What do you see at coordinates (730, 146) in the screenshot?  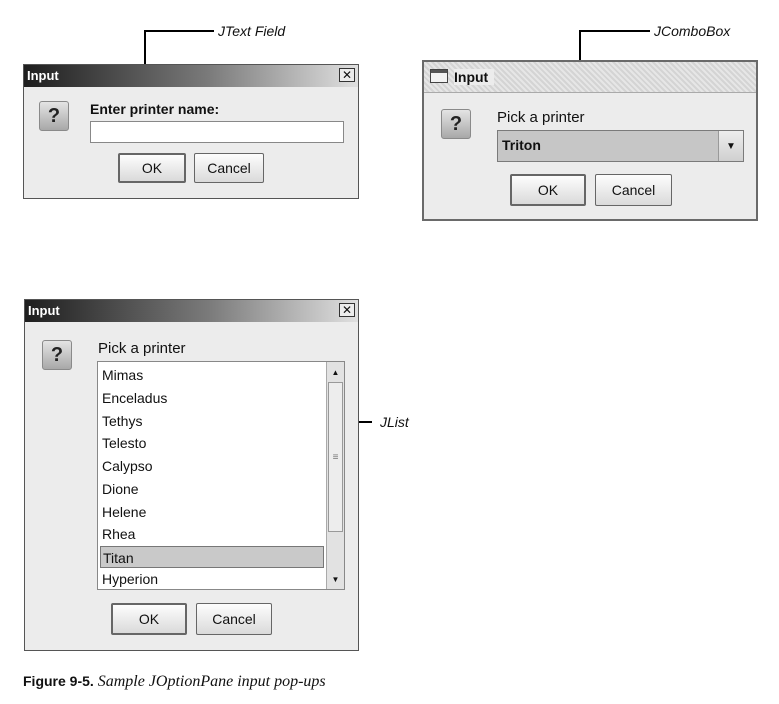 I see `chevron-down-icon: ▼` at bounding box center [730, 146].